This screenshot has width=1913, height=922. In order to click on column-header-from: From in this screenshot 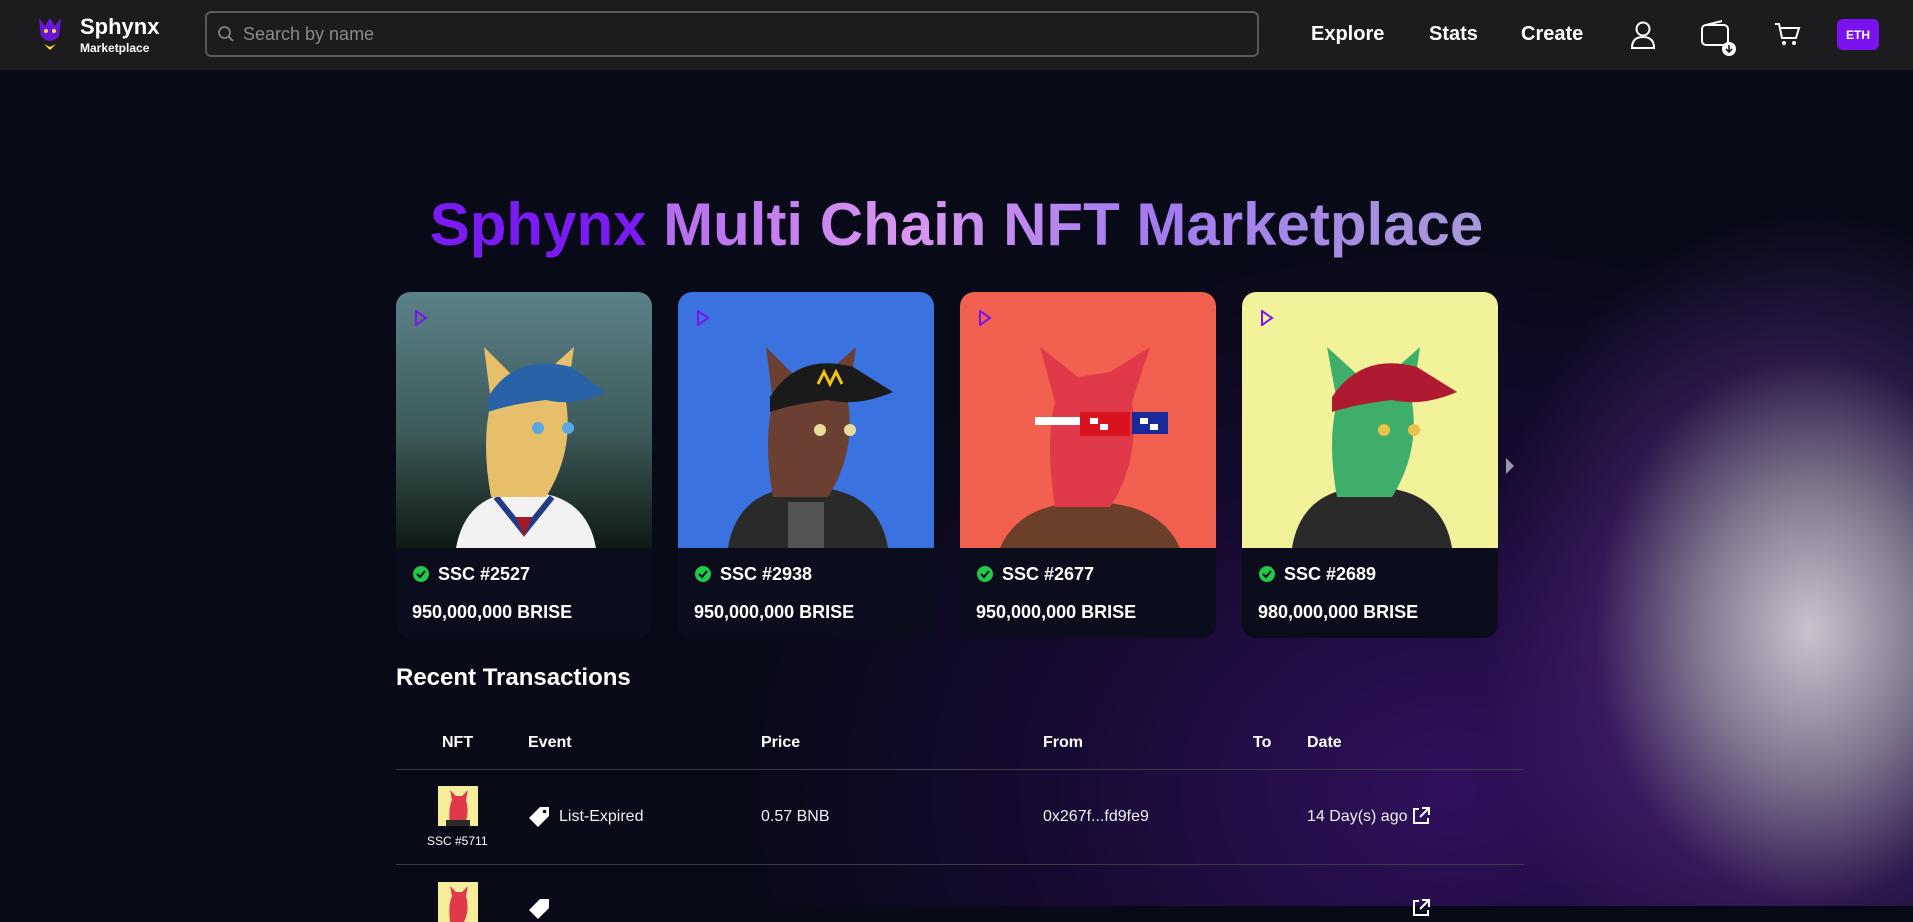, I will do `click(1063, 742)`.